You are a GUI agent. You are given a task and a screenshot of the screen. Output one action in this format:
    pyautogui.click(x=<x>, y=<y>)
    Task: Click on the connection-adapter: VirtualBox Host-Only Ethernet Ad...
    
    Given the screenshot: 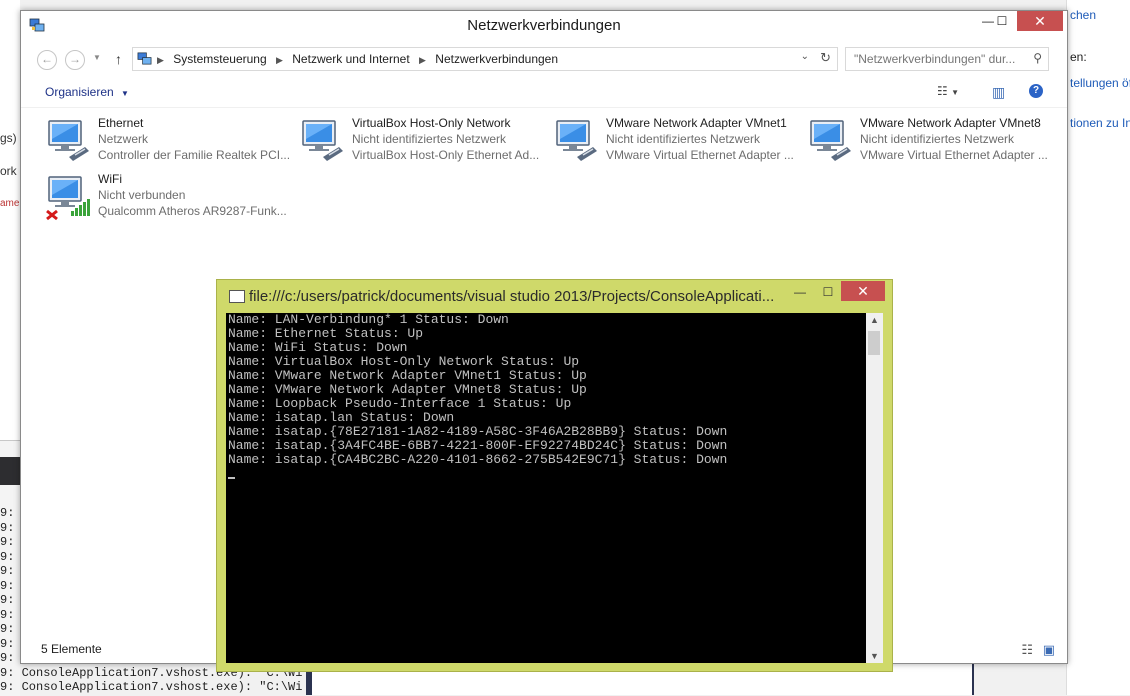 What is the action you would take?
    pyautogui.click(x=446, y=155)
    